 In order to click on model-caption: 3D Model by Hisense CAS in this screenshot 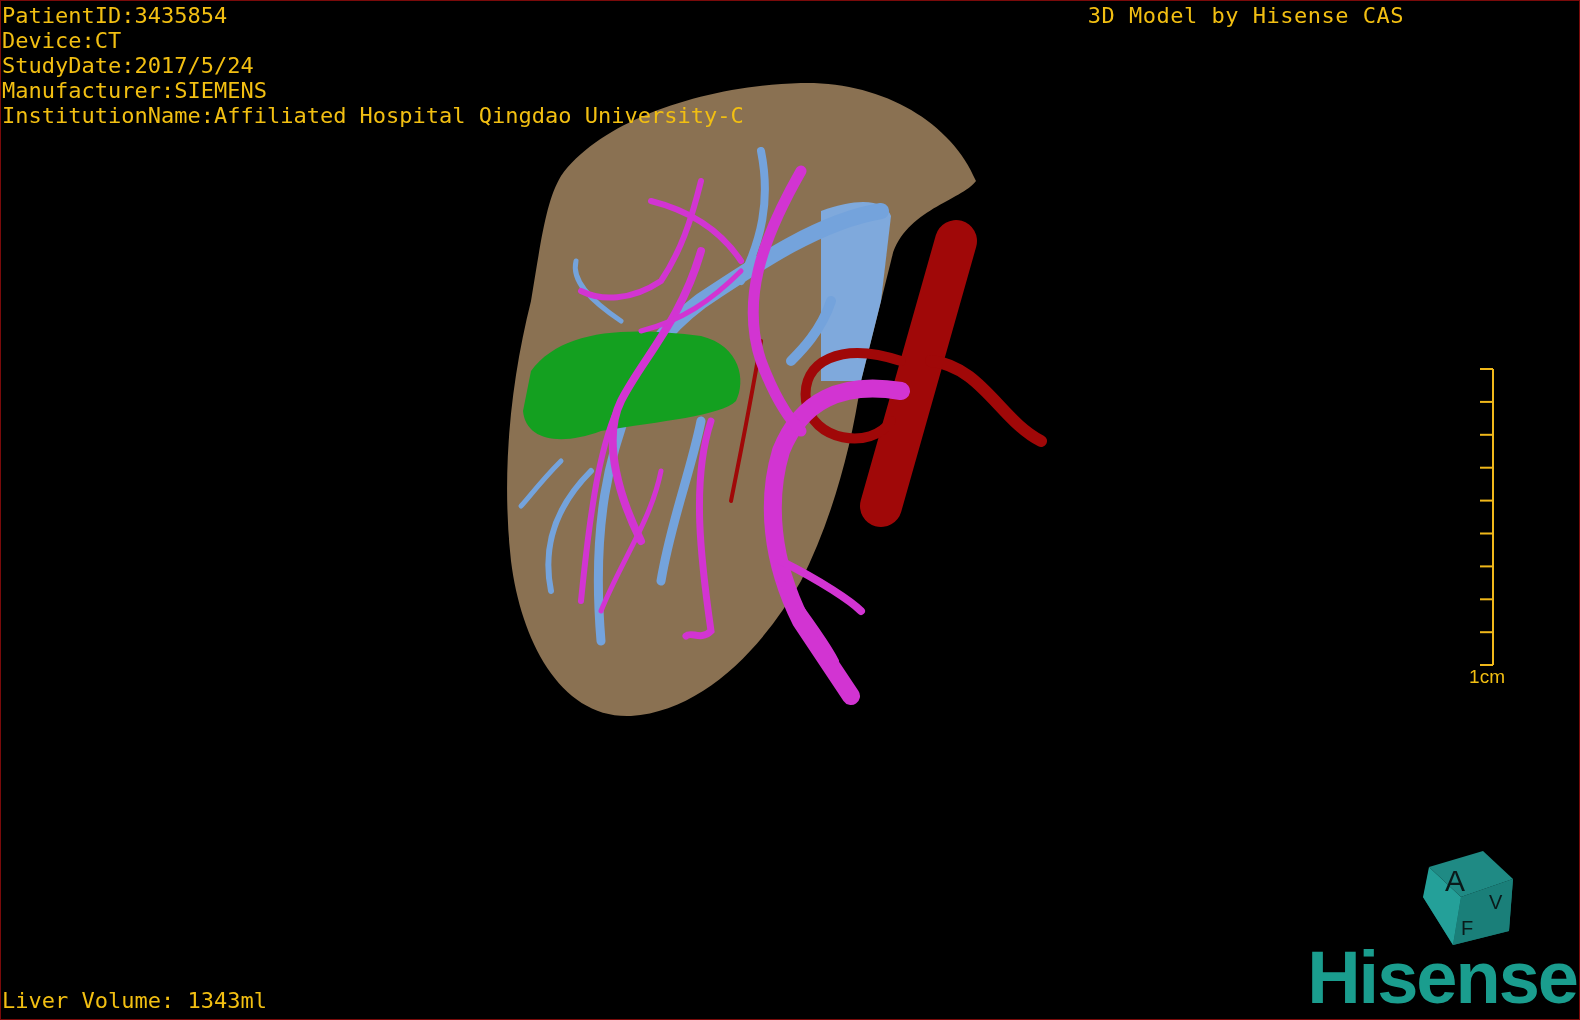, I will do `click(1245, 15)`.